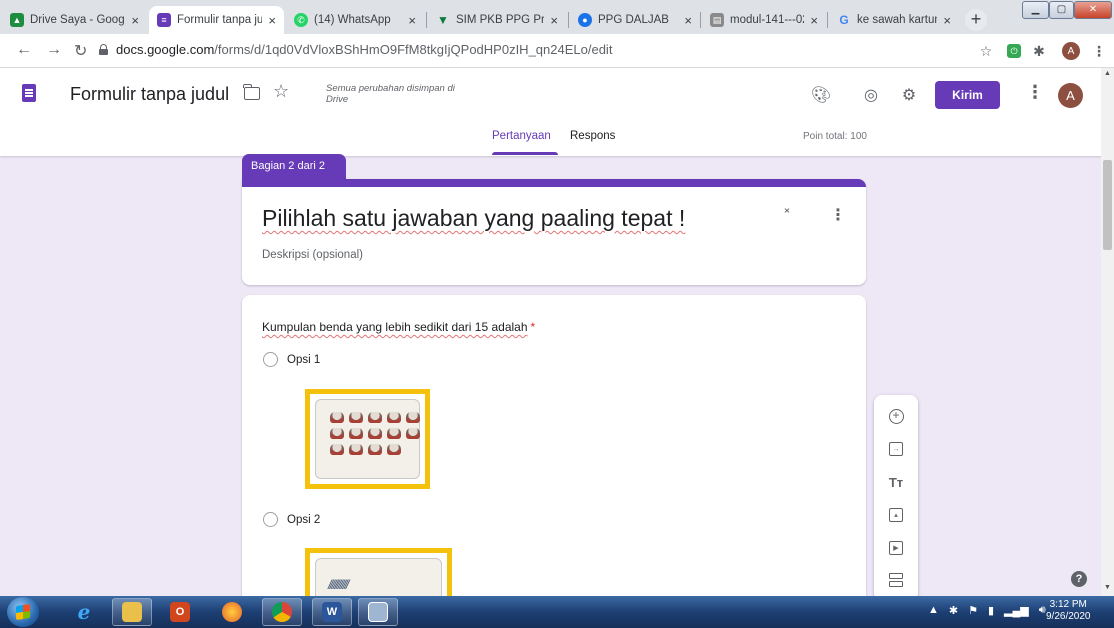 The height and width of the screenshot is (628, 1114). What do you see at coordinates (592, 136) in the screenshot?
I see `tab-responses: Respons` at bounding box center [592, 136].